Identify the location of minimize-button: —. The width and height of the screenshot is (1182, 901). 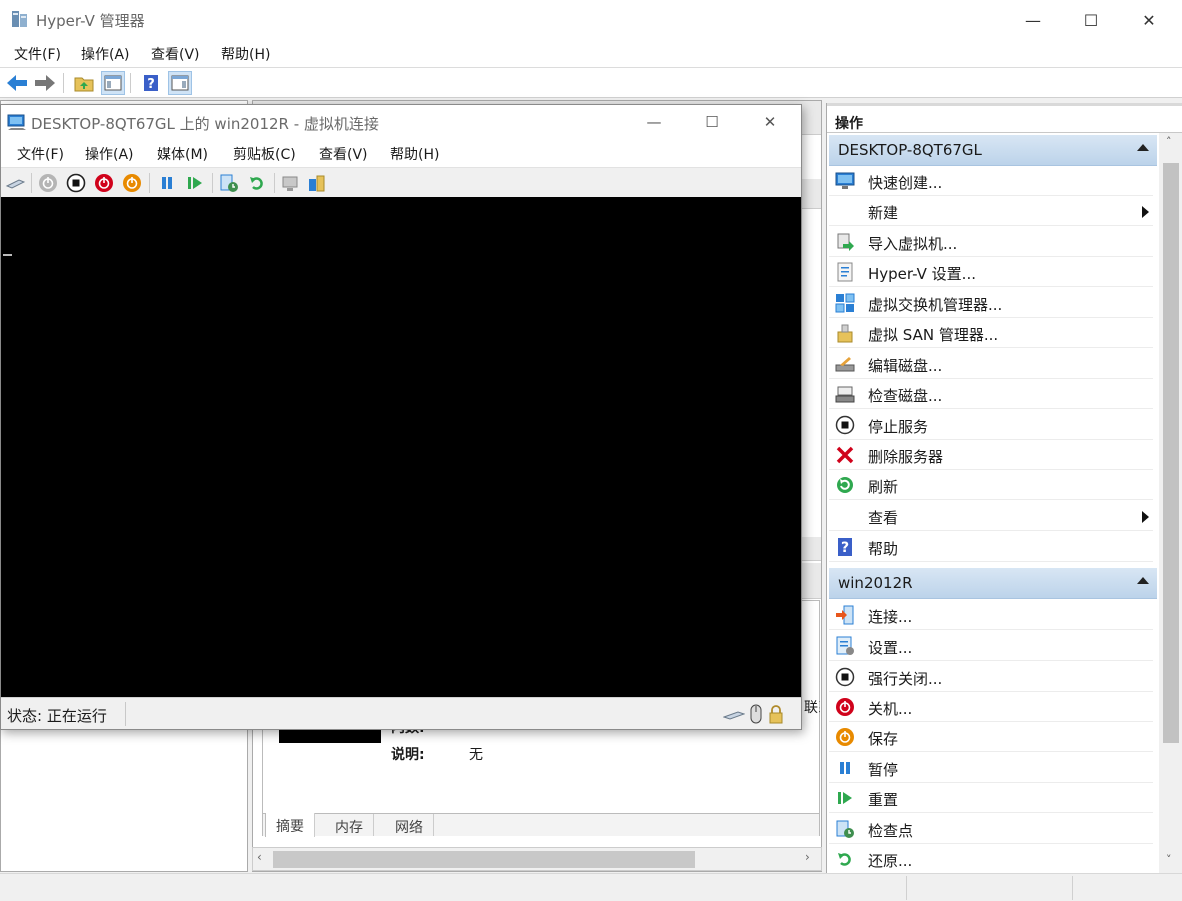
(1033, 20).